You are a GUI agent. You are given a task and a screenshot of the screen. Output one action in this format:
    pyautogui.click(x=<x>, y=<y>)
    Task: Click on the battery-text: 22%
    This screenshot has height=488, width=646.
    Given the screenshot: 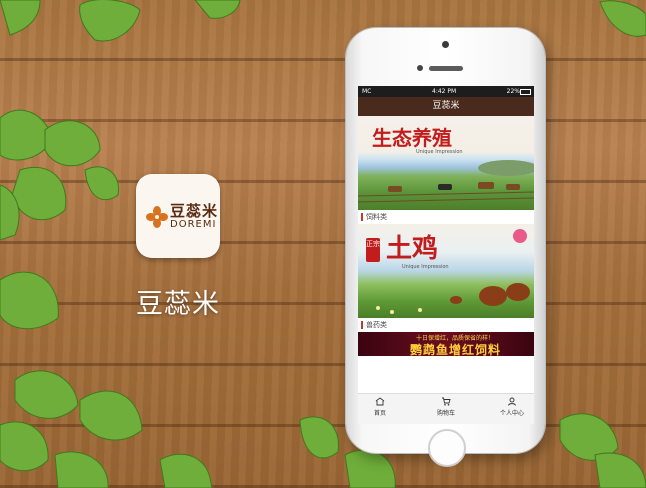 What is the action you would take?
    pyautogui.click(x=513, y=91)
    